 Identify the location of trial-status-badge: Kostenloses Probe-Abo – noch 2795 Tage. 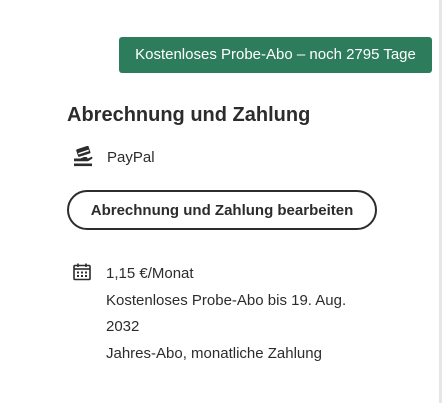
(275, 55).